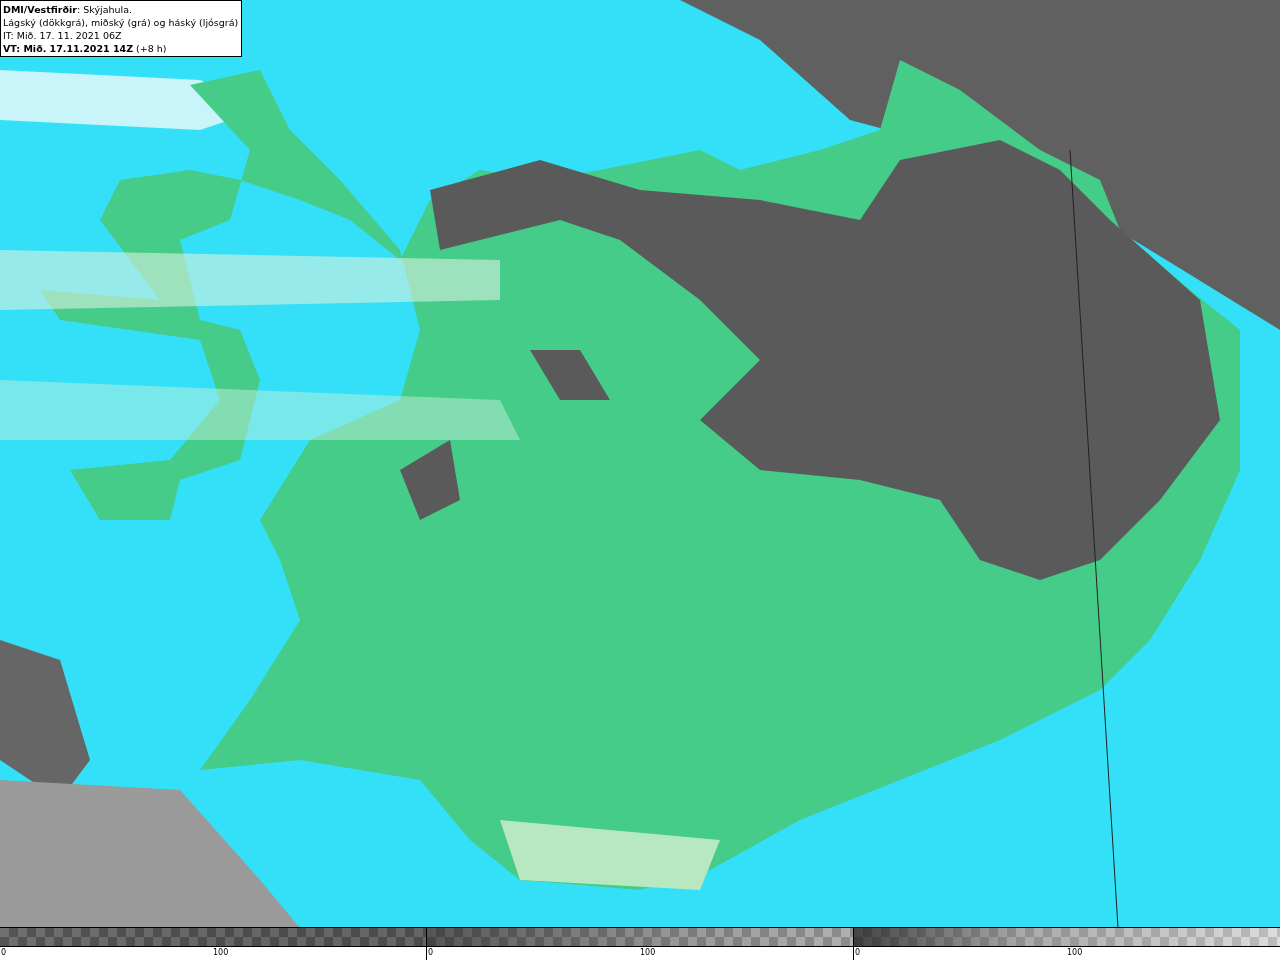 Image resolution: width=1280 pixels, height=960 pixels. Describe the element at coordinates (85, 48) in the screenshot. I see `info-text: VT: Mið. 17.11.2021 14Z (+8 h)` at that location.